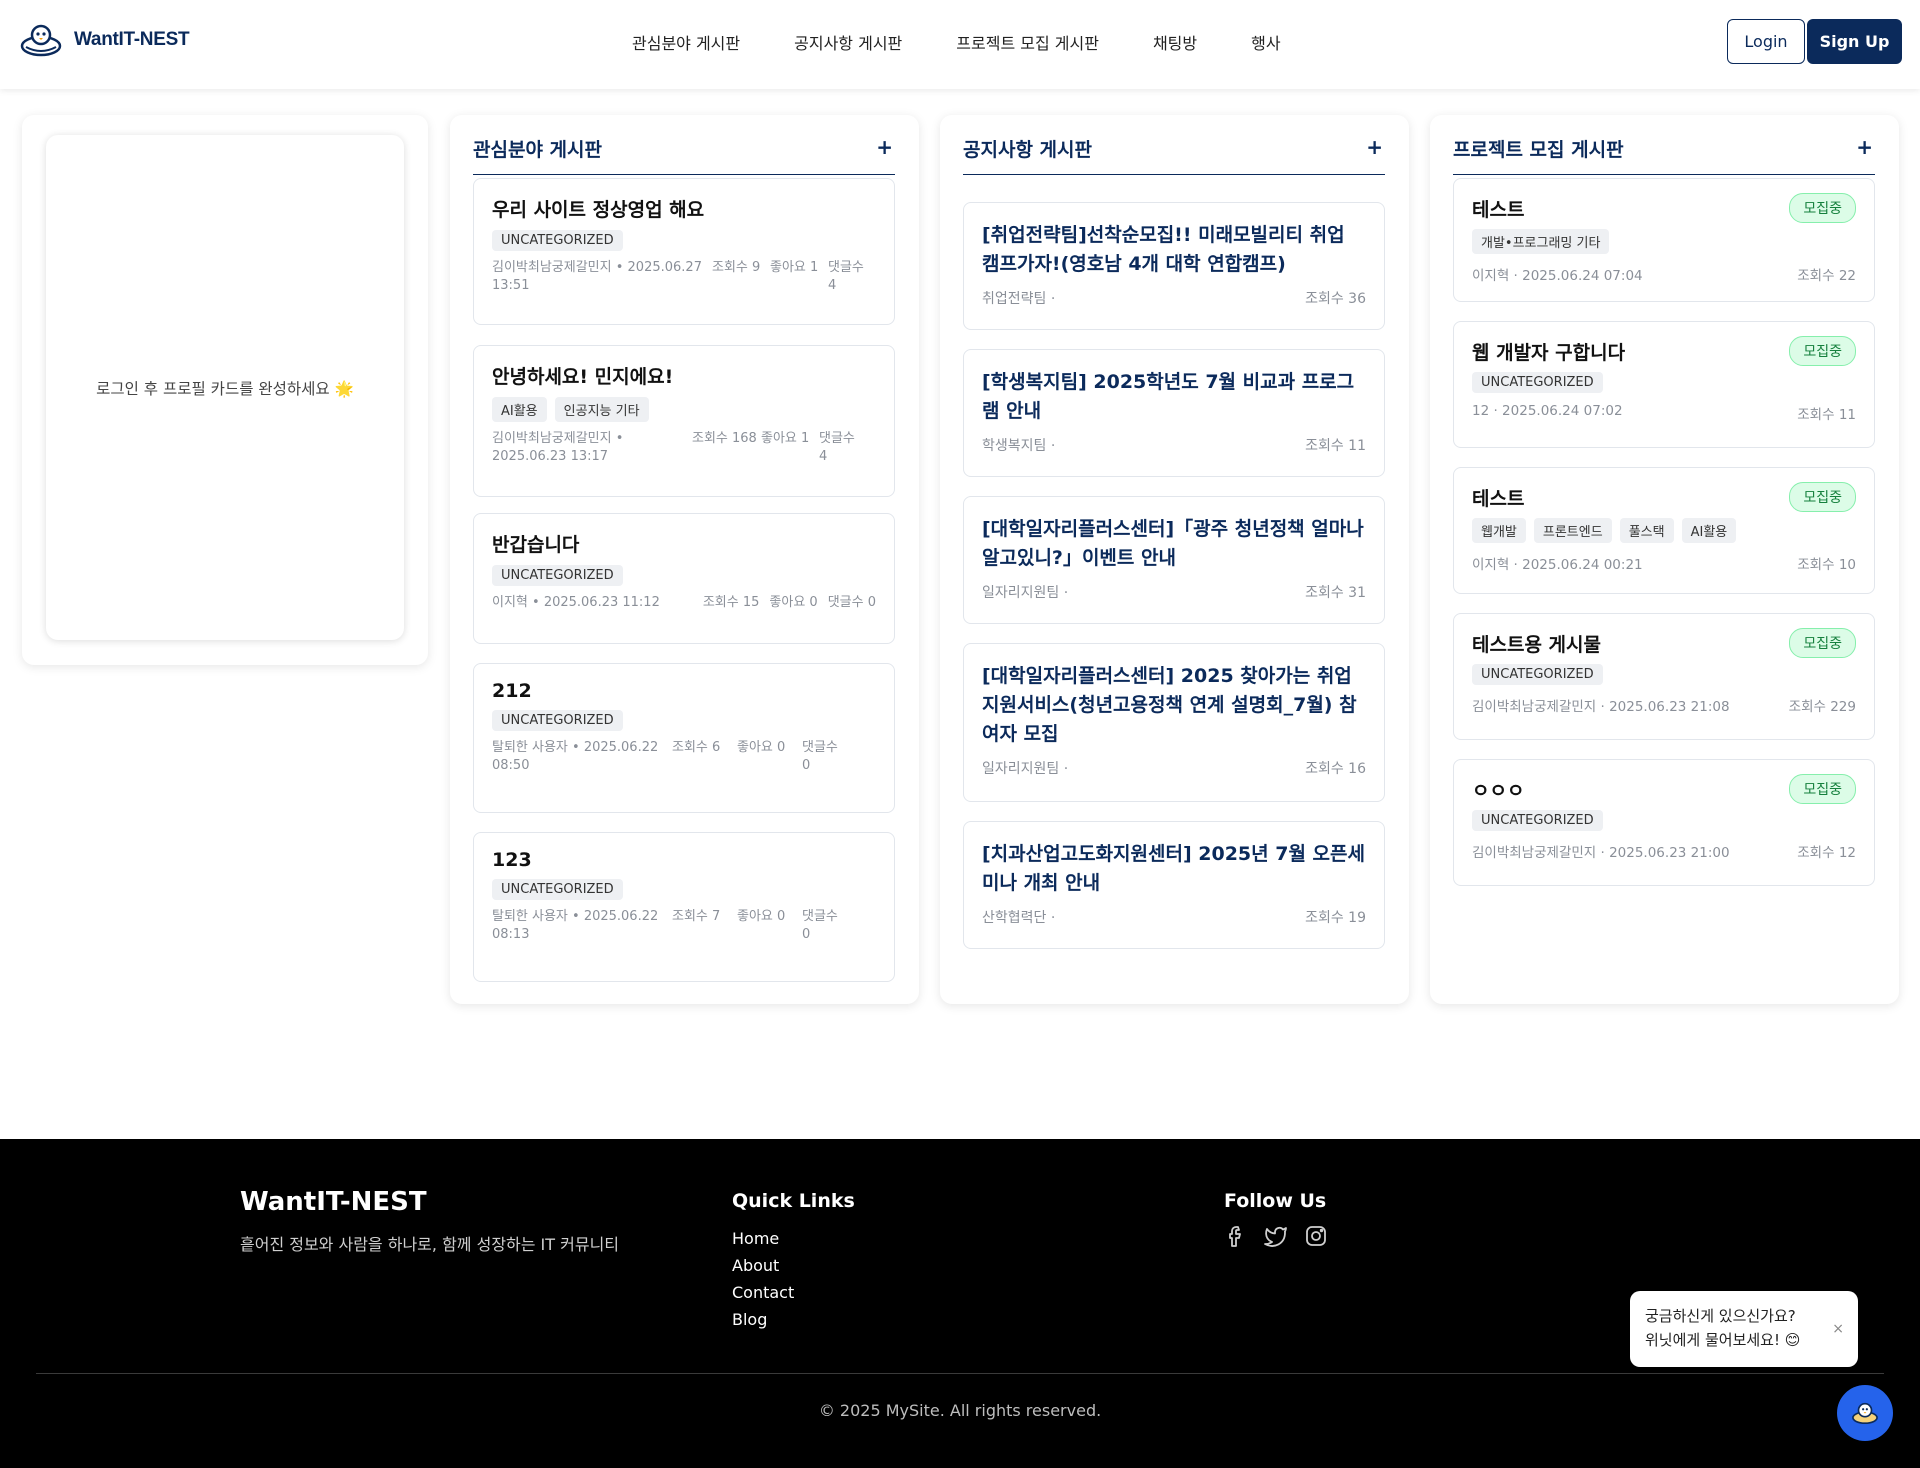 The height and width of the screenshot is (1468, 1920). I want to click on post-title: 우리 사이트 정상영업 해요, so click(598, 210).